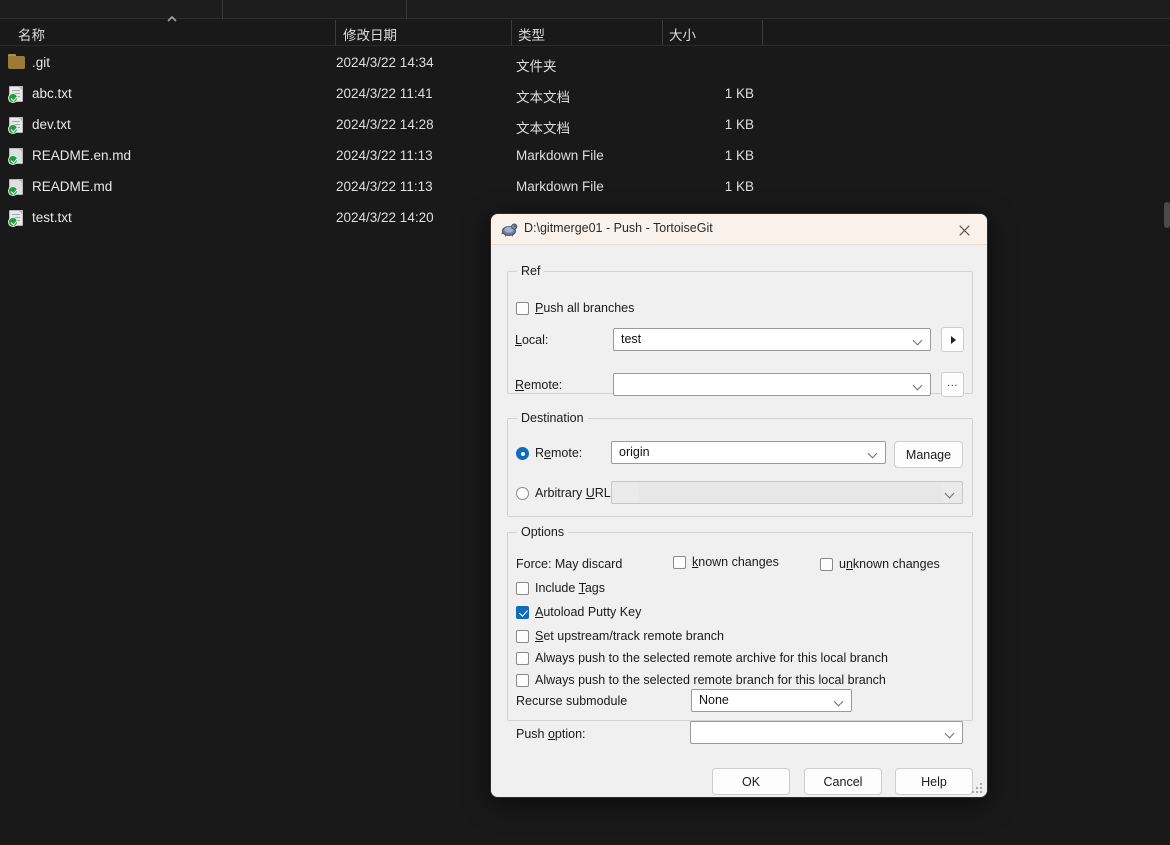  Describe the element at coordinates (551, 734) in the screenshot. I see `push-option-label: Push option:` at that location.